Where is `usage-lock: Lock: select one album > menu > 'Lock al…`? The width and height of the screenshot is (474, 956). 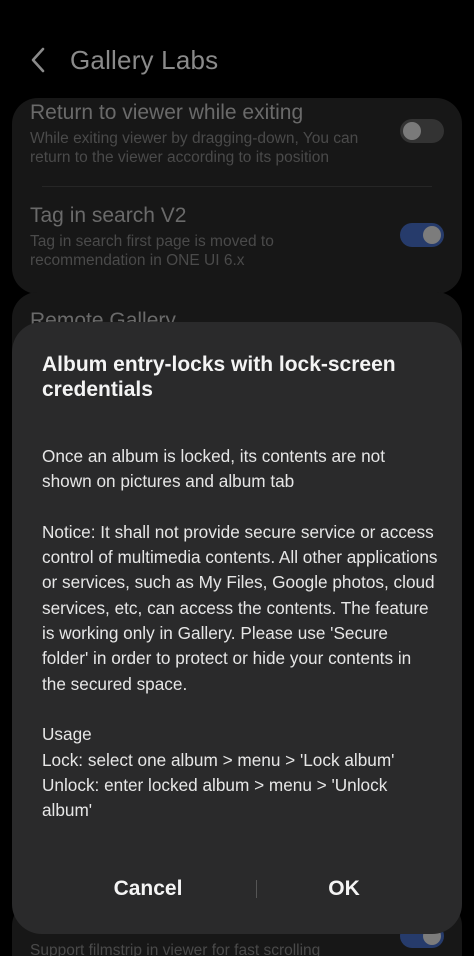
usage-lock: Lock: select one album > menu > 'Lock al… is located at coordinates (218, 759).